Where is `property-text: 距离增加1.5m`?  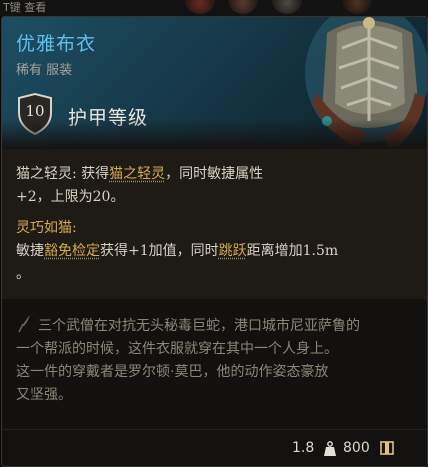
property-text: 距离增加1.5m is located at coordinates (292, 251).